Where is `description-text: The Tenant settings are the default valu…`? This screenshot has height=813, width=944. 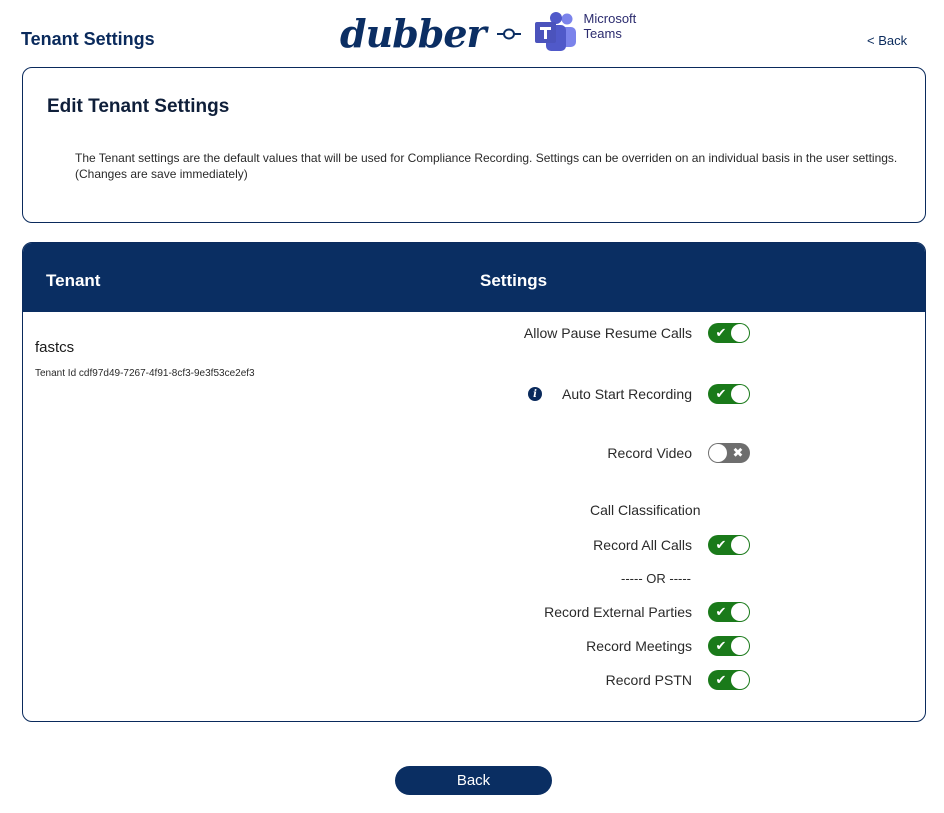
description-text: The Tenant settings are the default valu… is located at coordinates (486, 158).